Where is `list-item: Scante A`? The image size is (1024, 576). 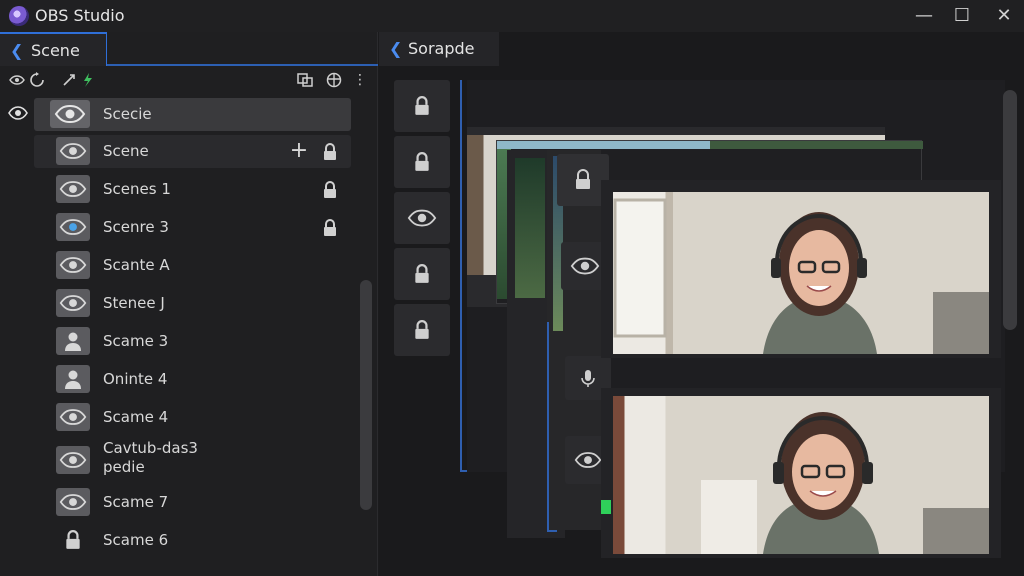
list-item: Scante A is located at coordinates (192, 265).